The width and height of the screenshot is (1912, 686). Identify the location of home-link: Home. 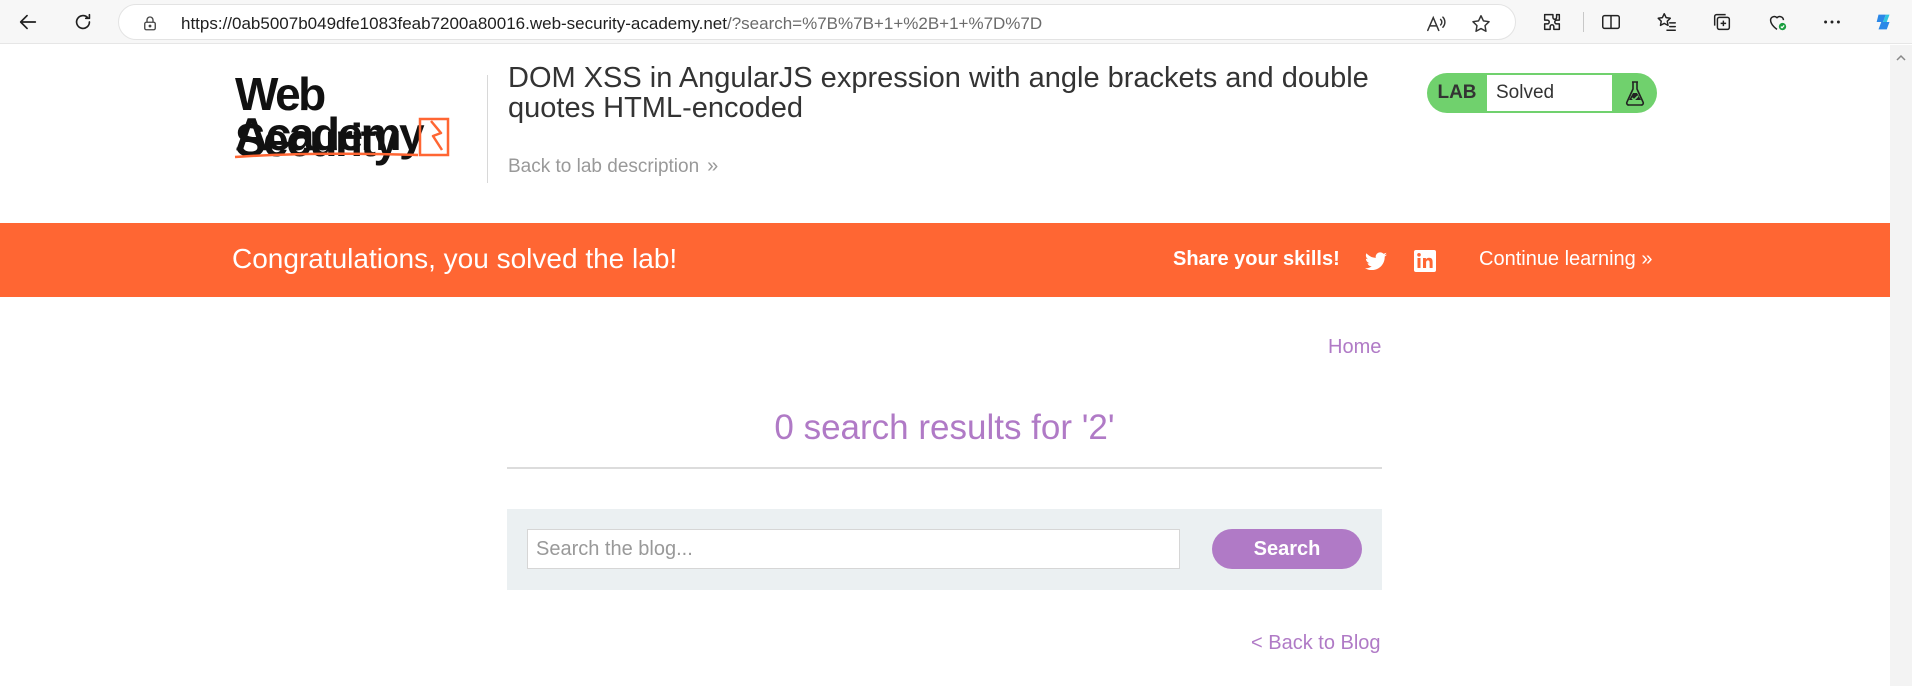
(1354, 347).